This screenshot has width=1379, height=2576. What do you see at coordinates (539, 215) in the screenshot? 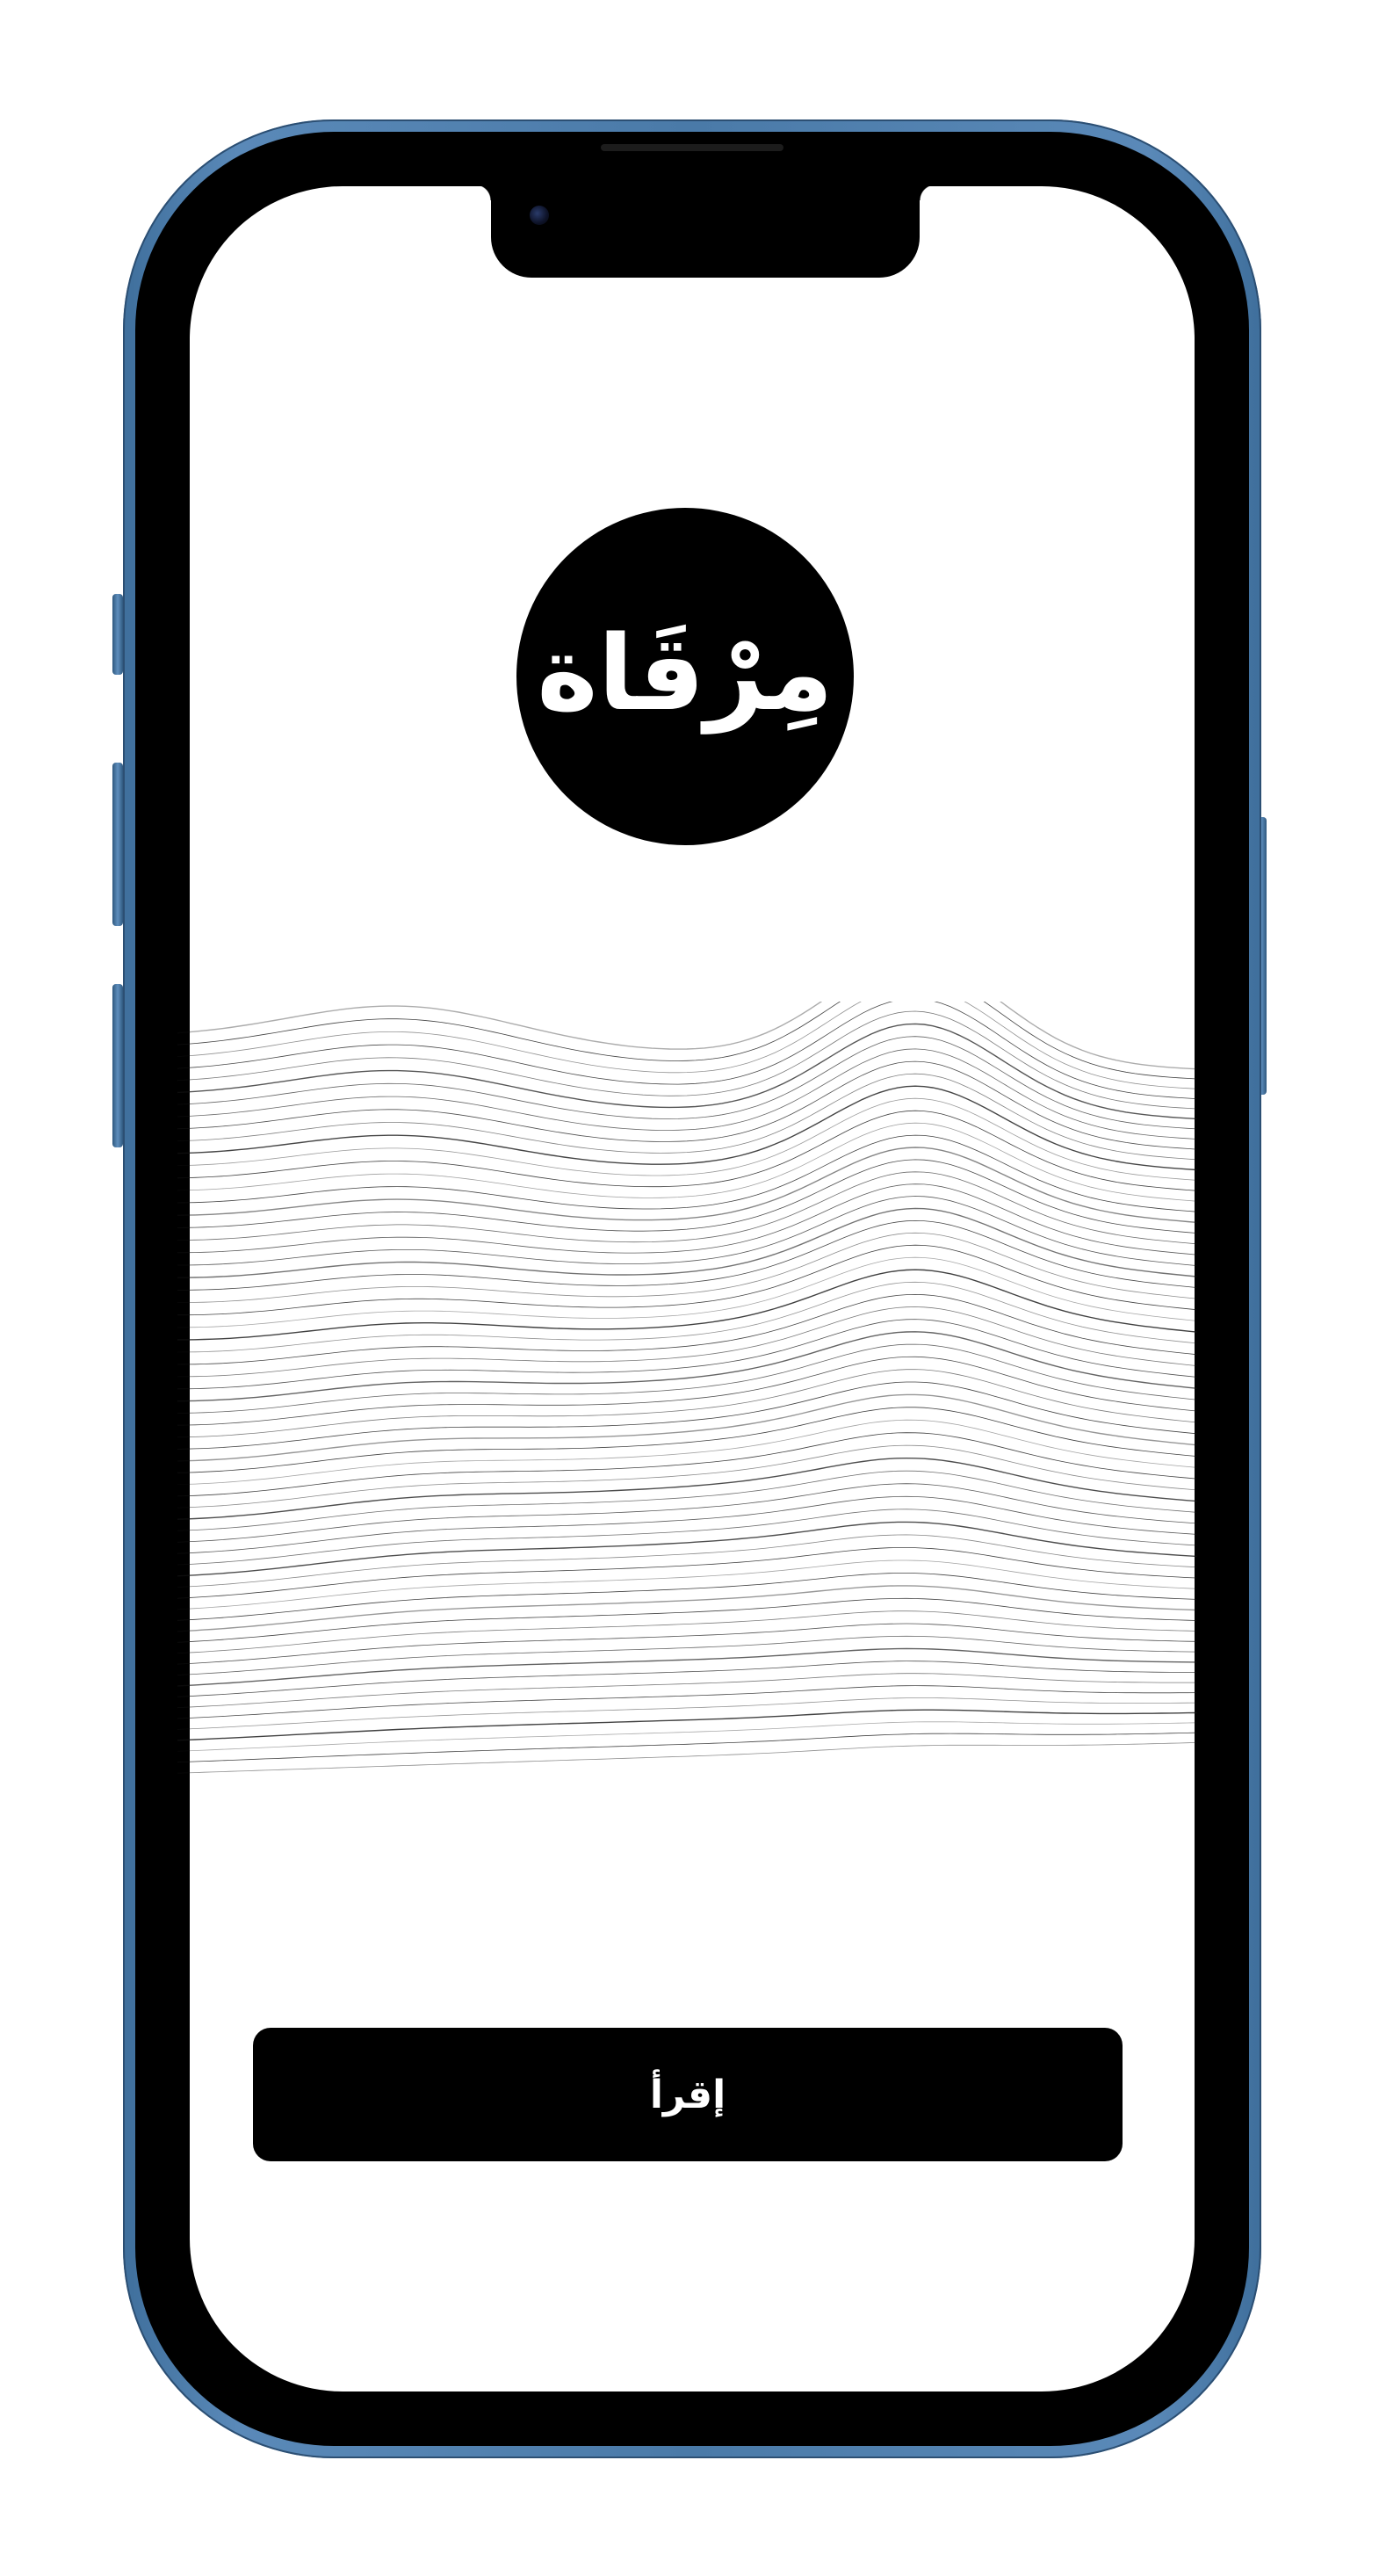
I see `camera-dot-icon` at bounding box center [539, 215].